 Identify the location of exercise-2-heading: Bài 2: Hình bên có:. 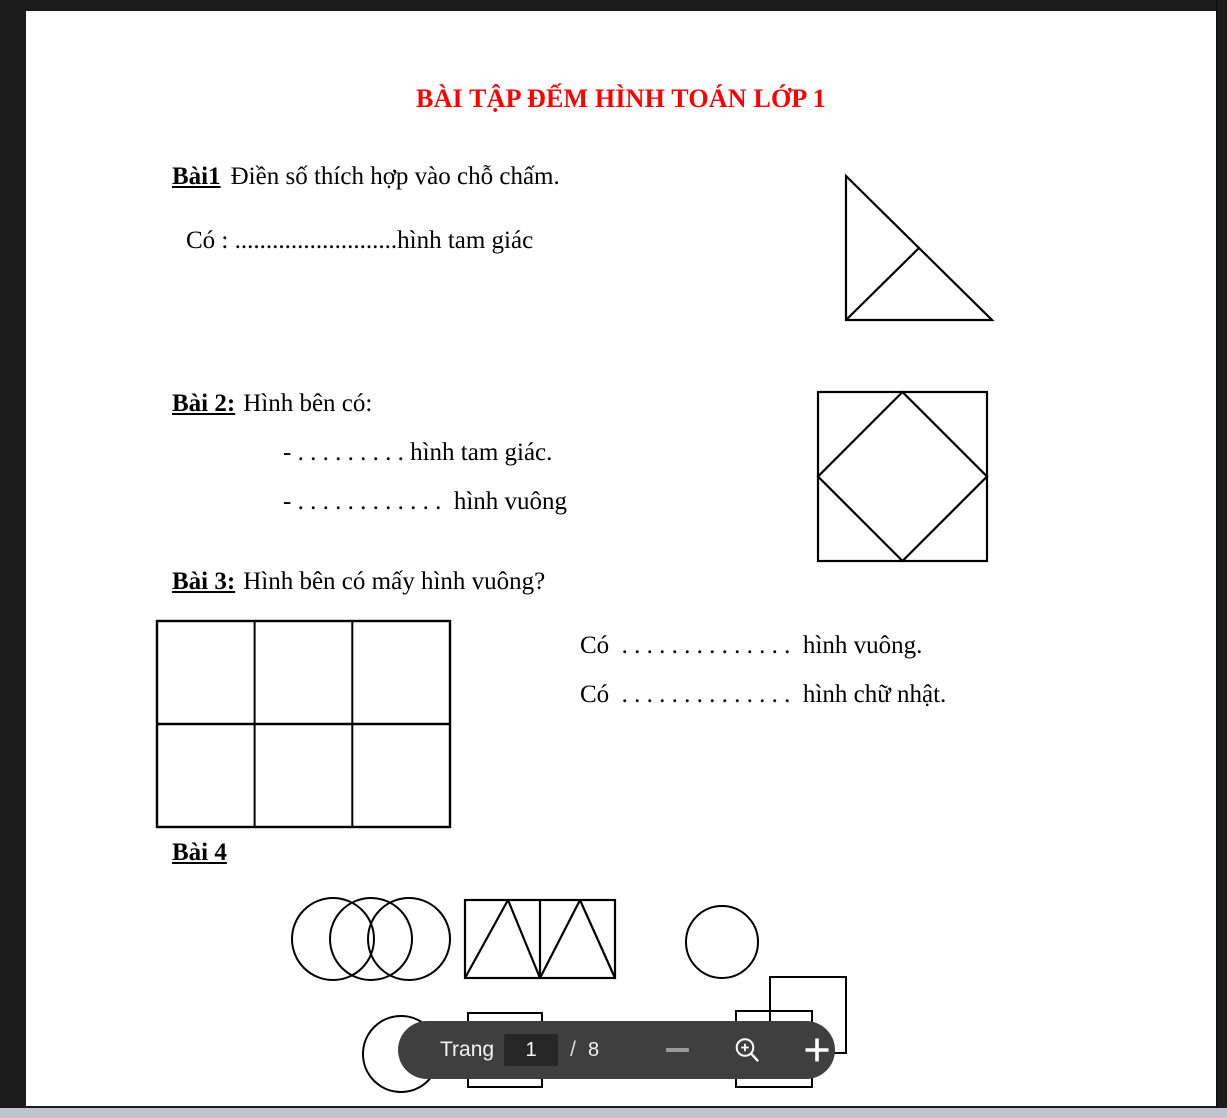
(272, 404).